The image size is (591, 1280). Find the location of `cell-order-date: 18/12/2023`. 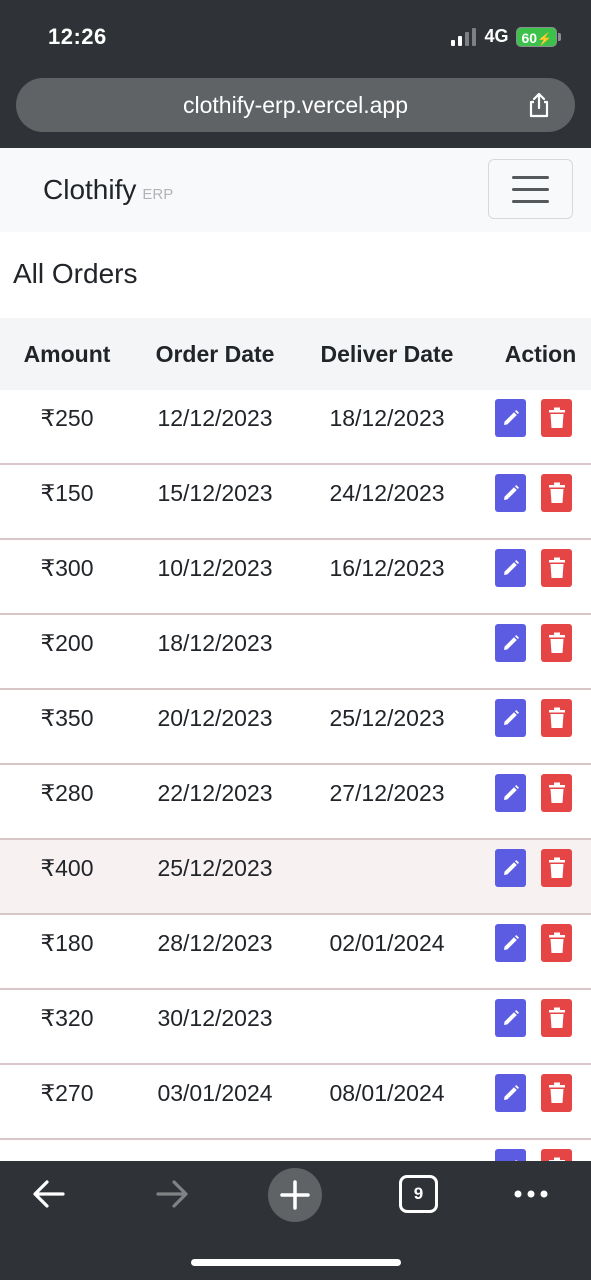

cell-order-date: 18/12/2023 is located at coordinates (215, 643).